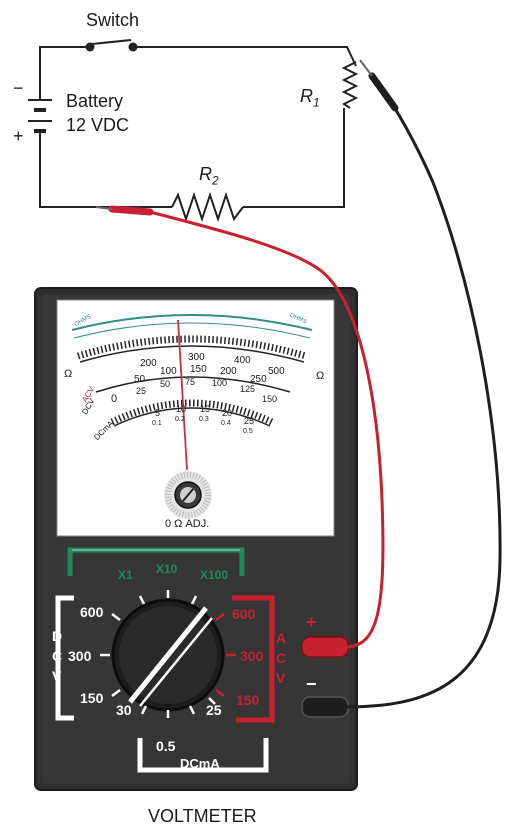 The width and height of the screenshot is (519, 836). Describe the element at coordinates (220, 383) in the screenshot. I see `low-scale-number: 100` at that location.